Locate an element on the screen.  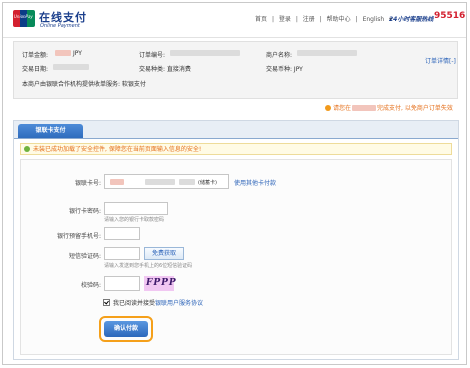
card-number-field: (储蓄卡) is located at coordinates (166, 181).